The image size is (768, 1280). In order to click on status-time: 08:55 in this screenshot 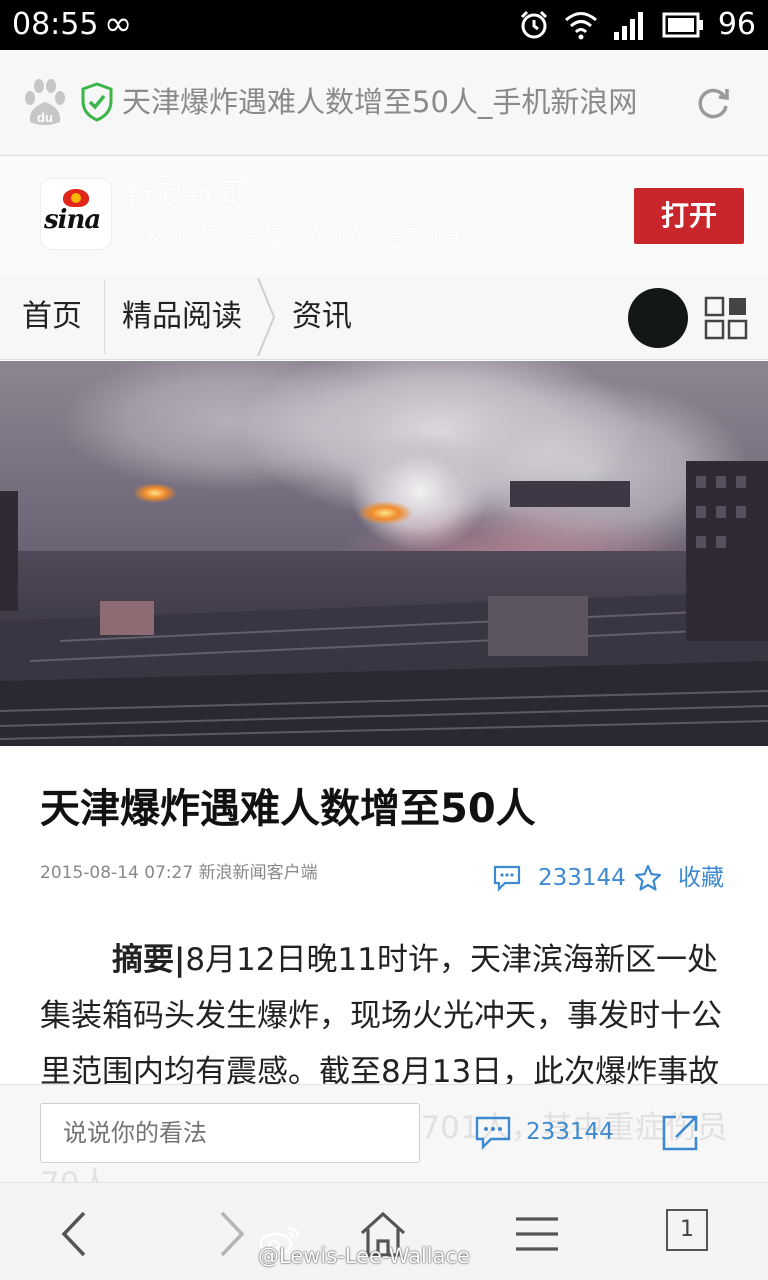, I will do `click(55, 24)`.